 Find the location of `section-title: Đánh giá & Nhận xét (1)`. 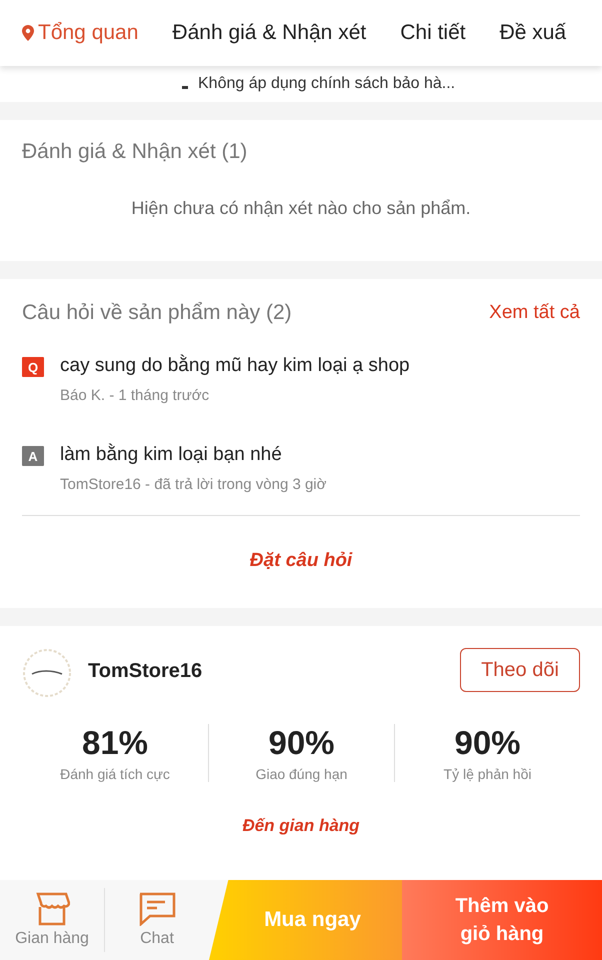

section-title: Đánh giá & Nhận xét (1) is located at coordinates (135, 151).